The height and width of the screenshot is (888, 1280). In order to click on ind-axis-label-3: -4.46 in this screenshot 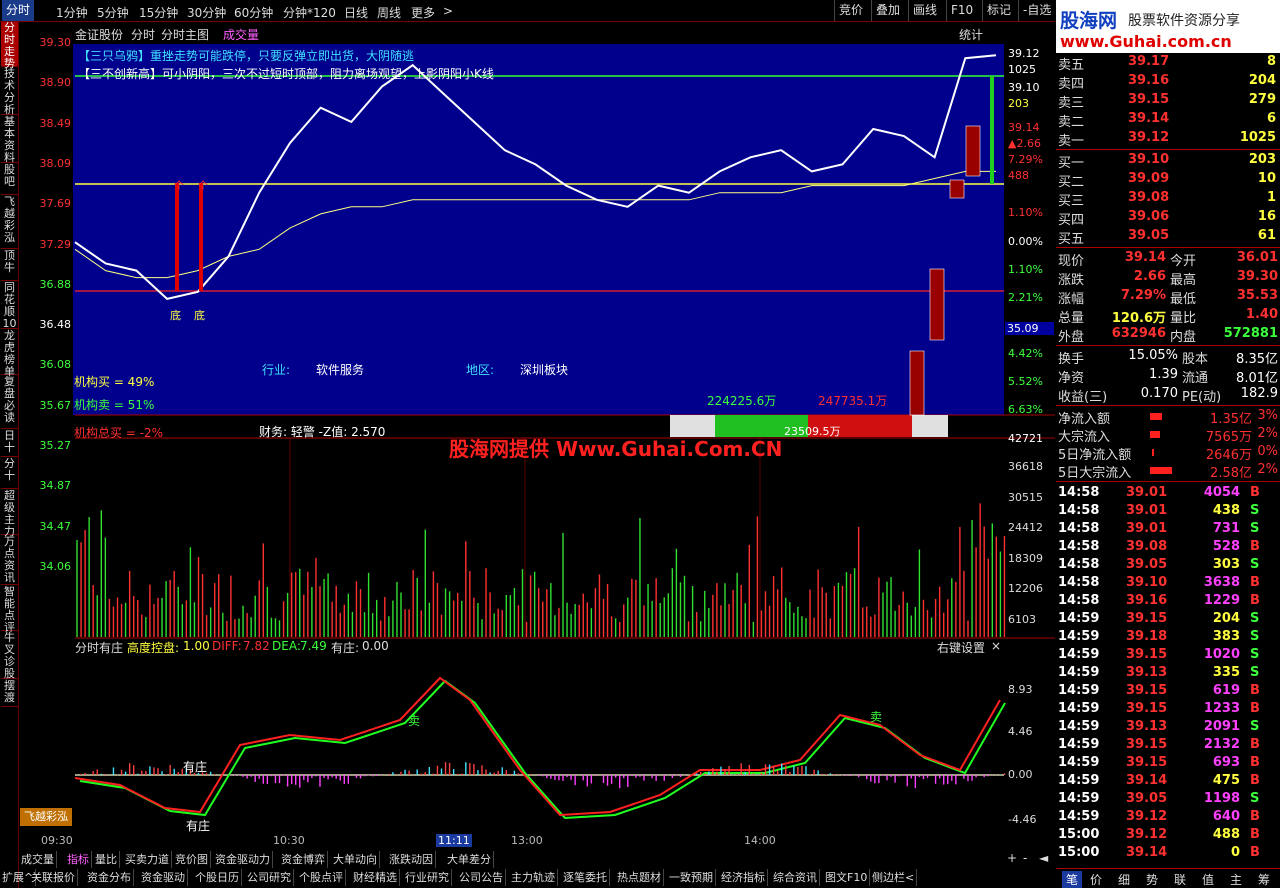, I will do `click(1022, 819)`.